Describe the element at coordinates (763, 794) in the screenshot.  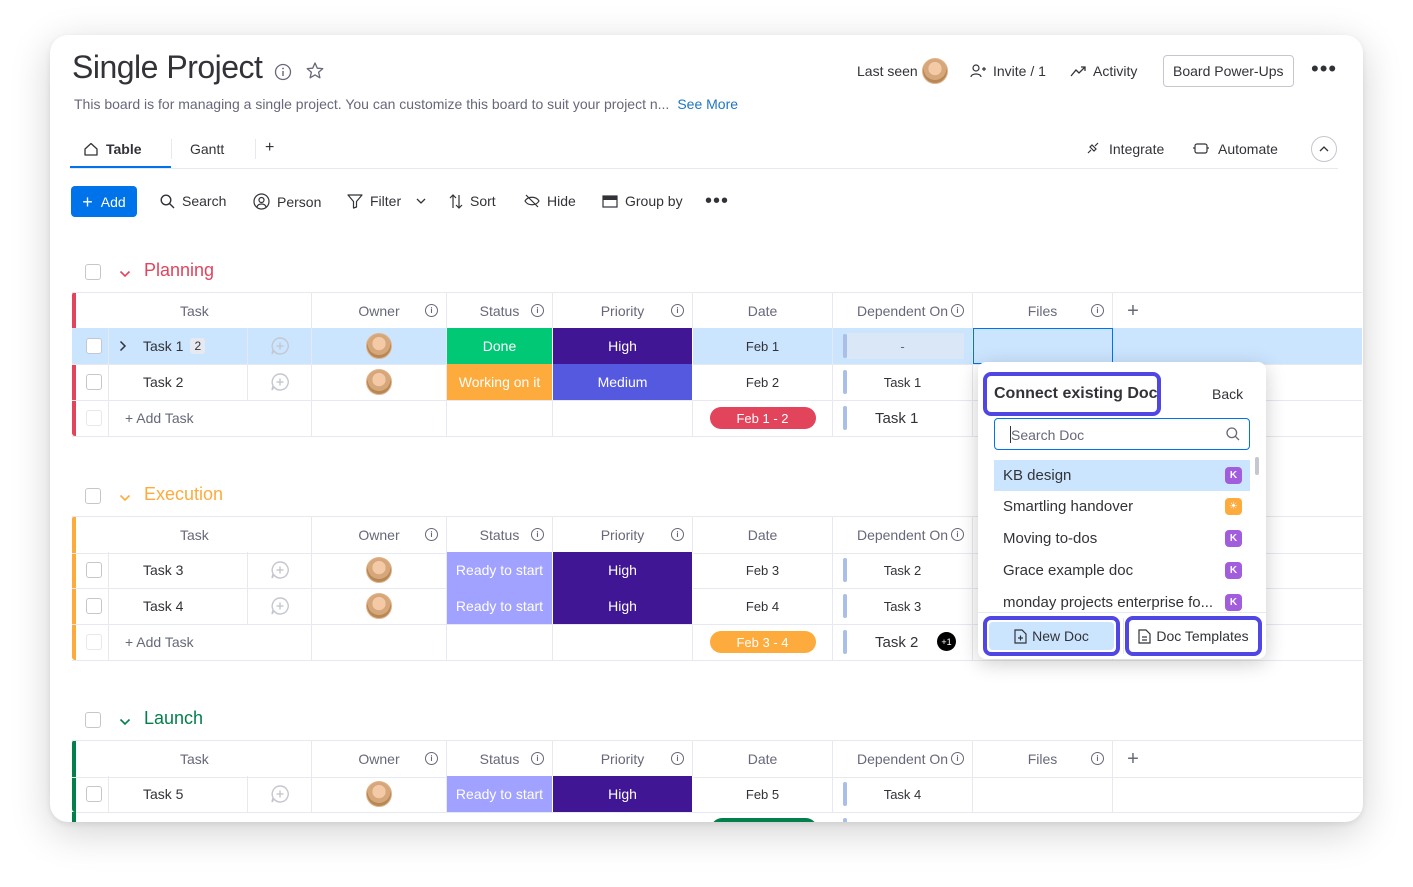
I see `date-cell: Feb 5` at that location.